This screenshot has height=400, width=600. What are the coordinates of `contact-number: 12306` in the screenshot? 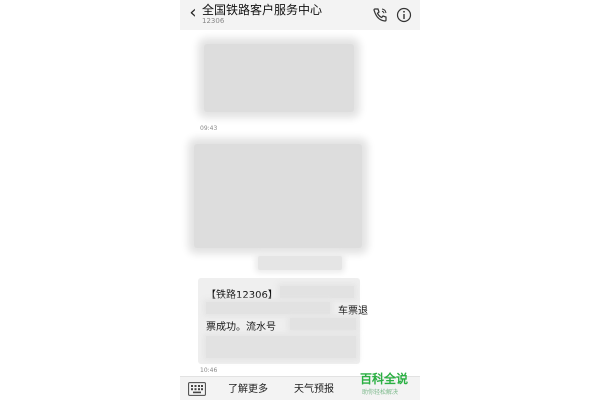 It's located at (213, 21).